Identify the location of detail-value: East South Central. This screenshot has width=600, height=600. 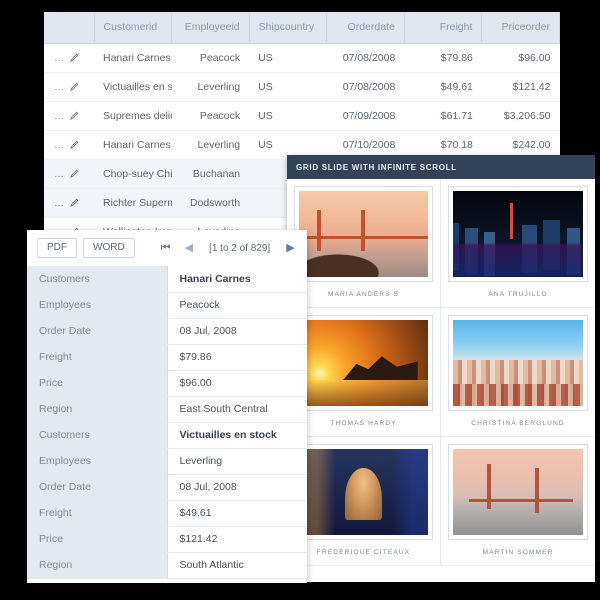
(237, 409).